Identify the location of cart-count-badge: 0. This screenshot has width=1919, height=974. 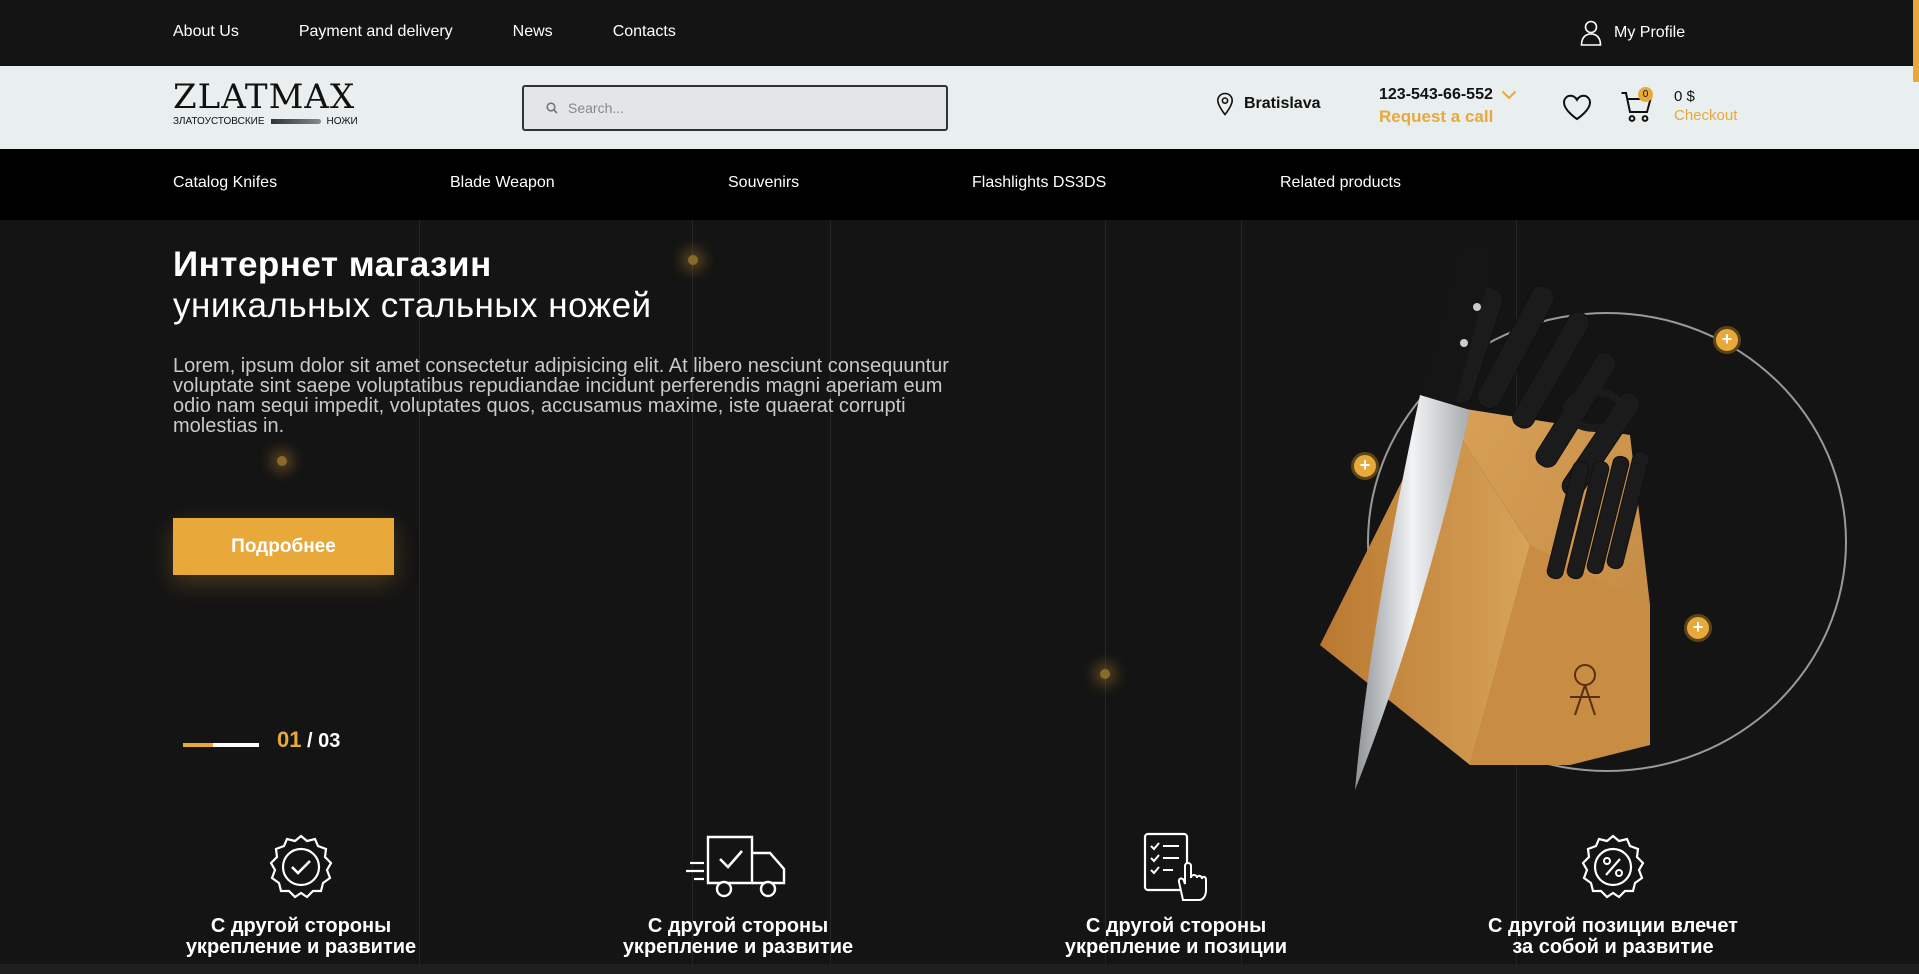
(1645, 94).